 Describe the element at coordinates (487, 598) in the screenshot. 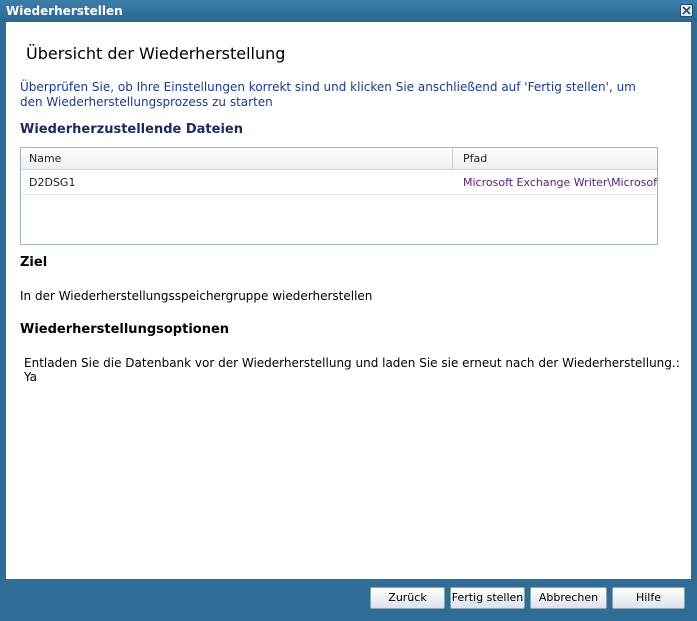

I see `finish-button: Fertig stellen` at that location.